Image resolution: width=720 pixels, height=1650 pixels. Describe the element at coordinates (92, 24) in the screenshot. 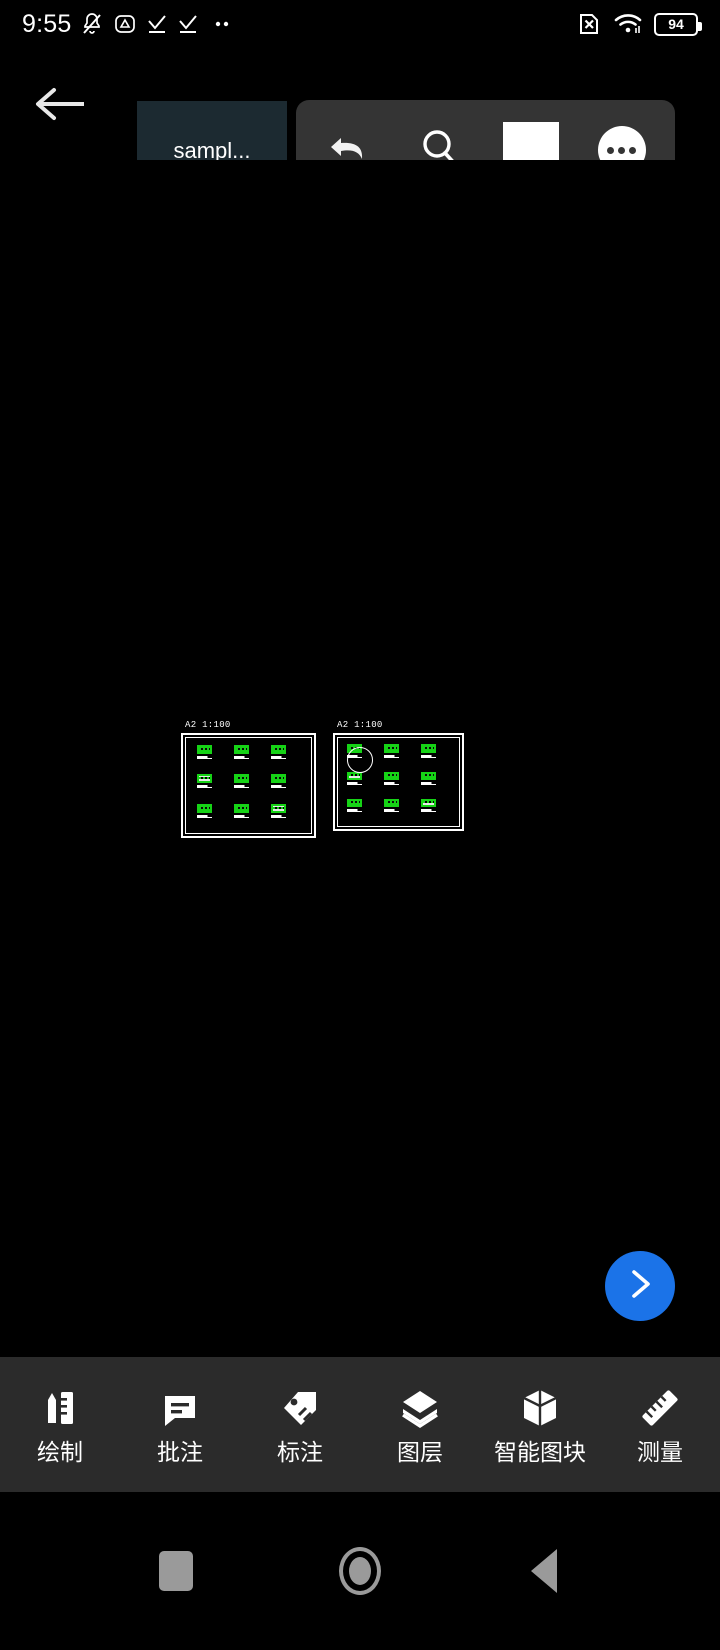

I see `bell-mute-icon` at that location.